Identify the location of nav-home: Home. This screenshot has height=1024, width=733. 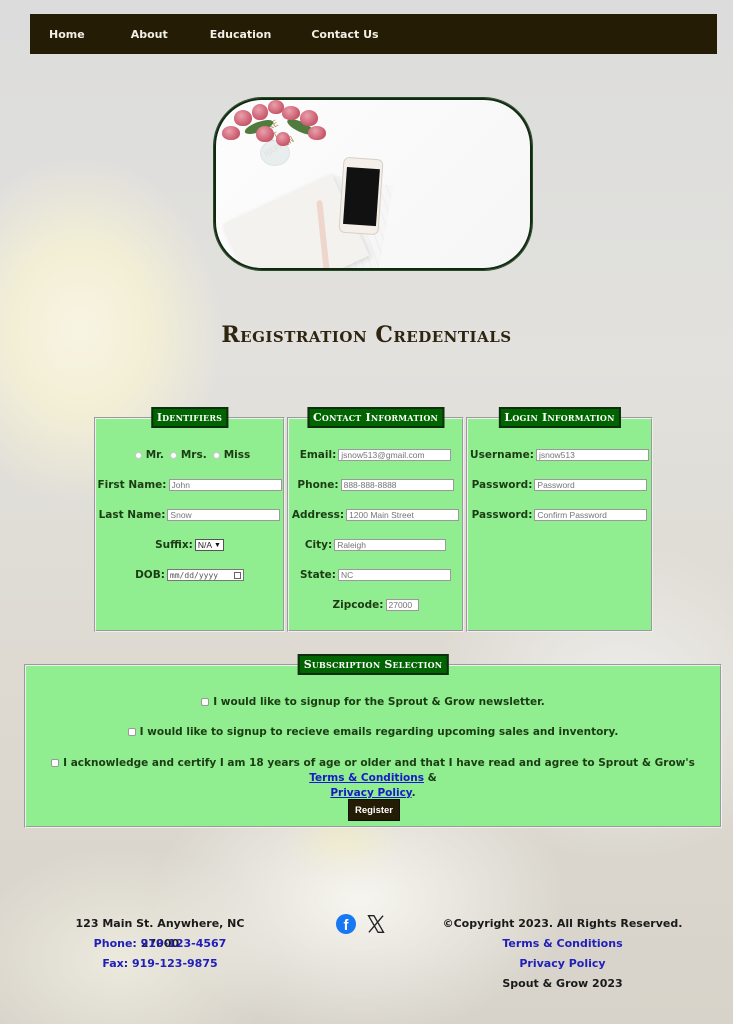
(67, 34).